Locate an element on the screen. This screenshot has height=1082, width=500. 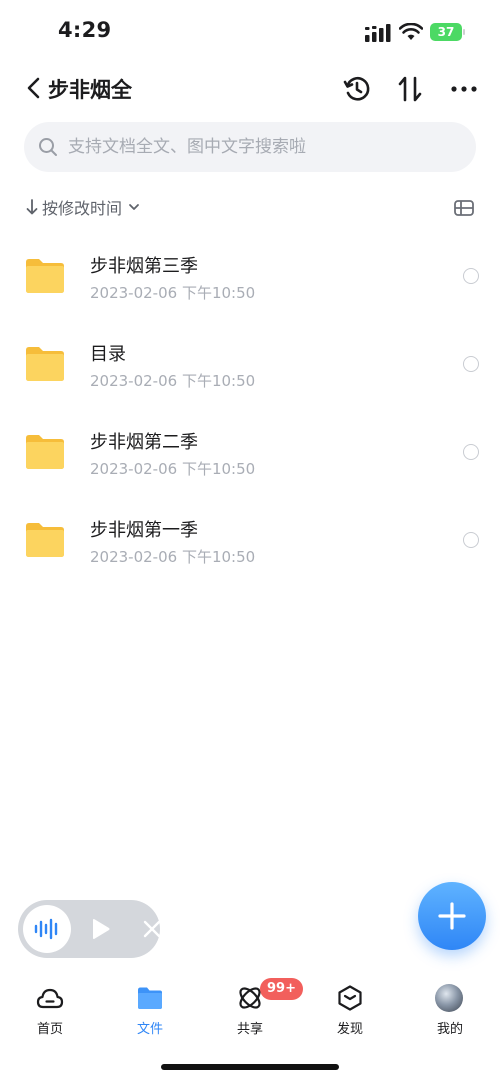
file-name: 步非烟第三季 is located at coordinates (144, 266).